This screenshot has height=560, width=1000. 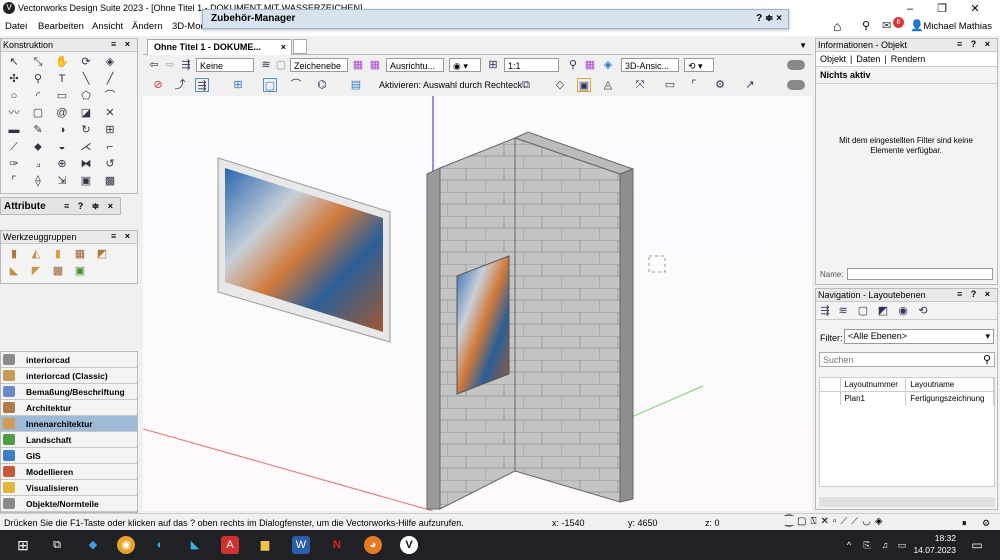 I want to click on layer-stack-icon: ≋, so click(x=266, y=65).